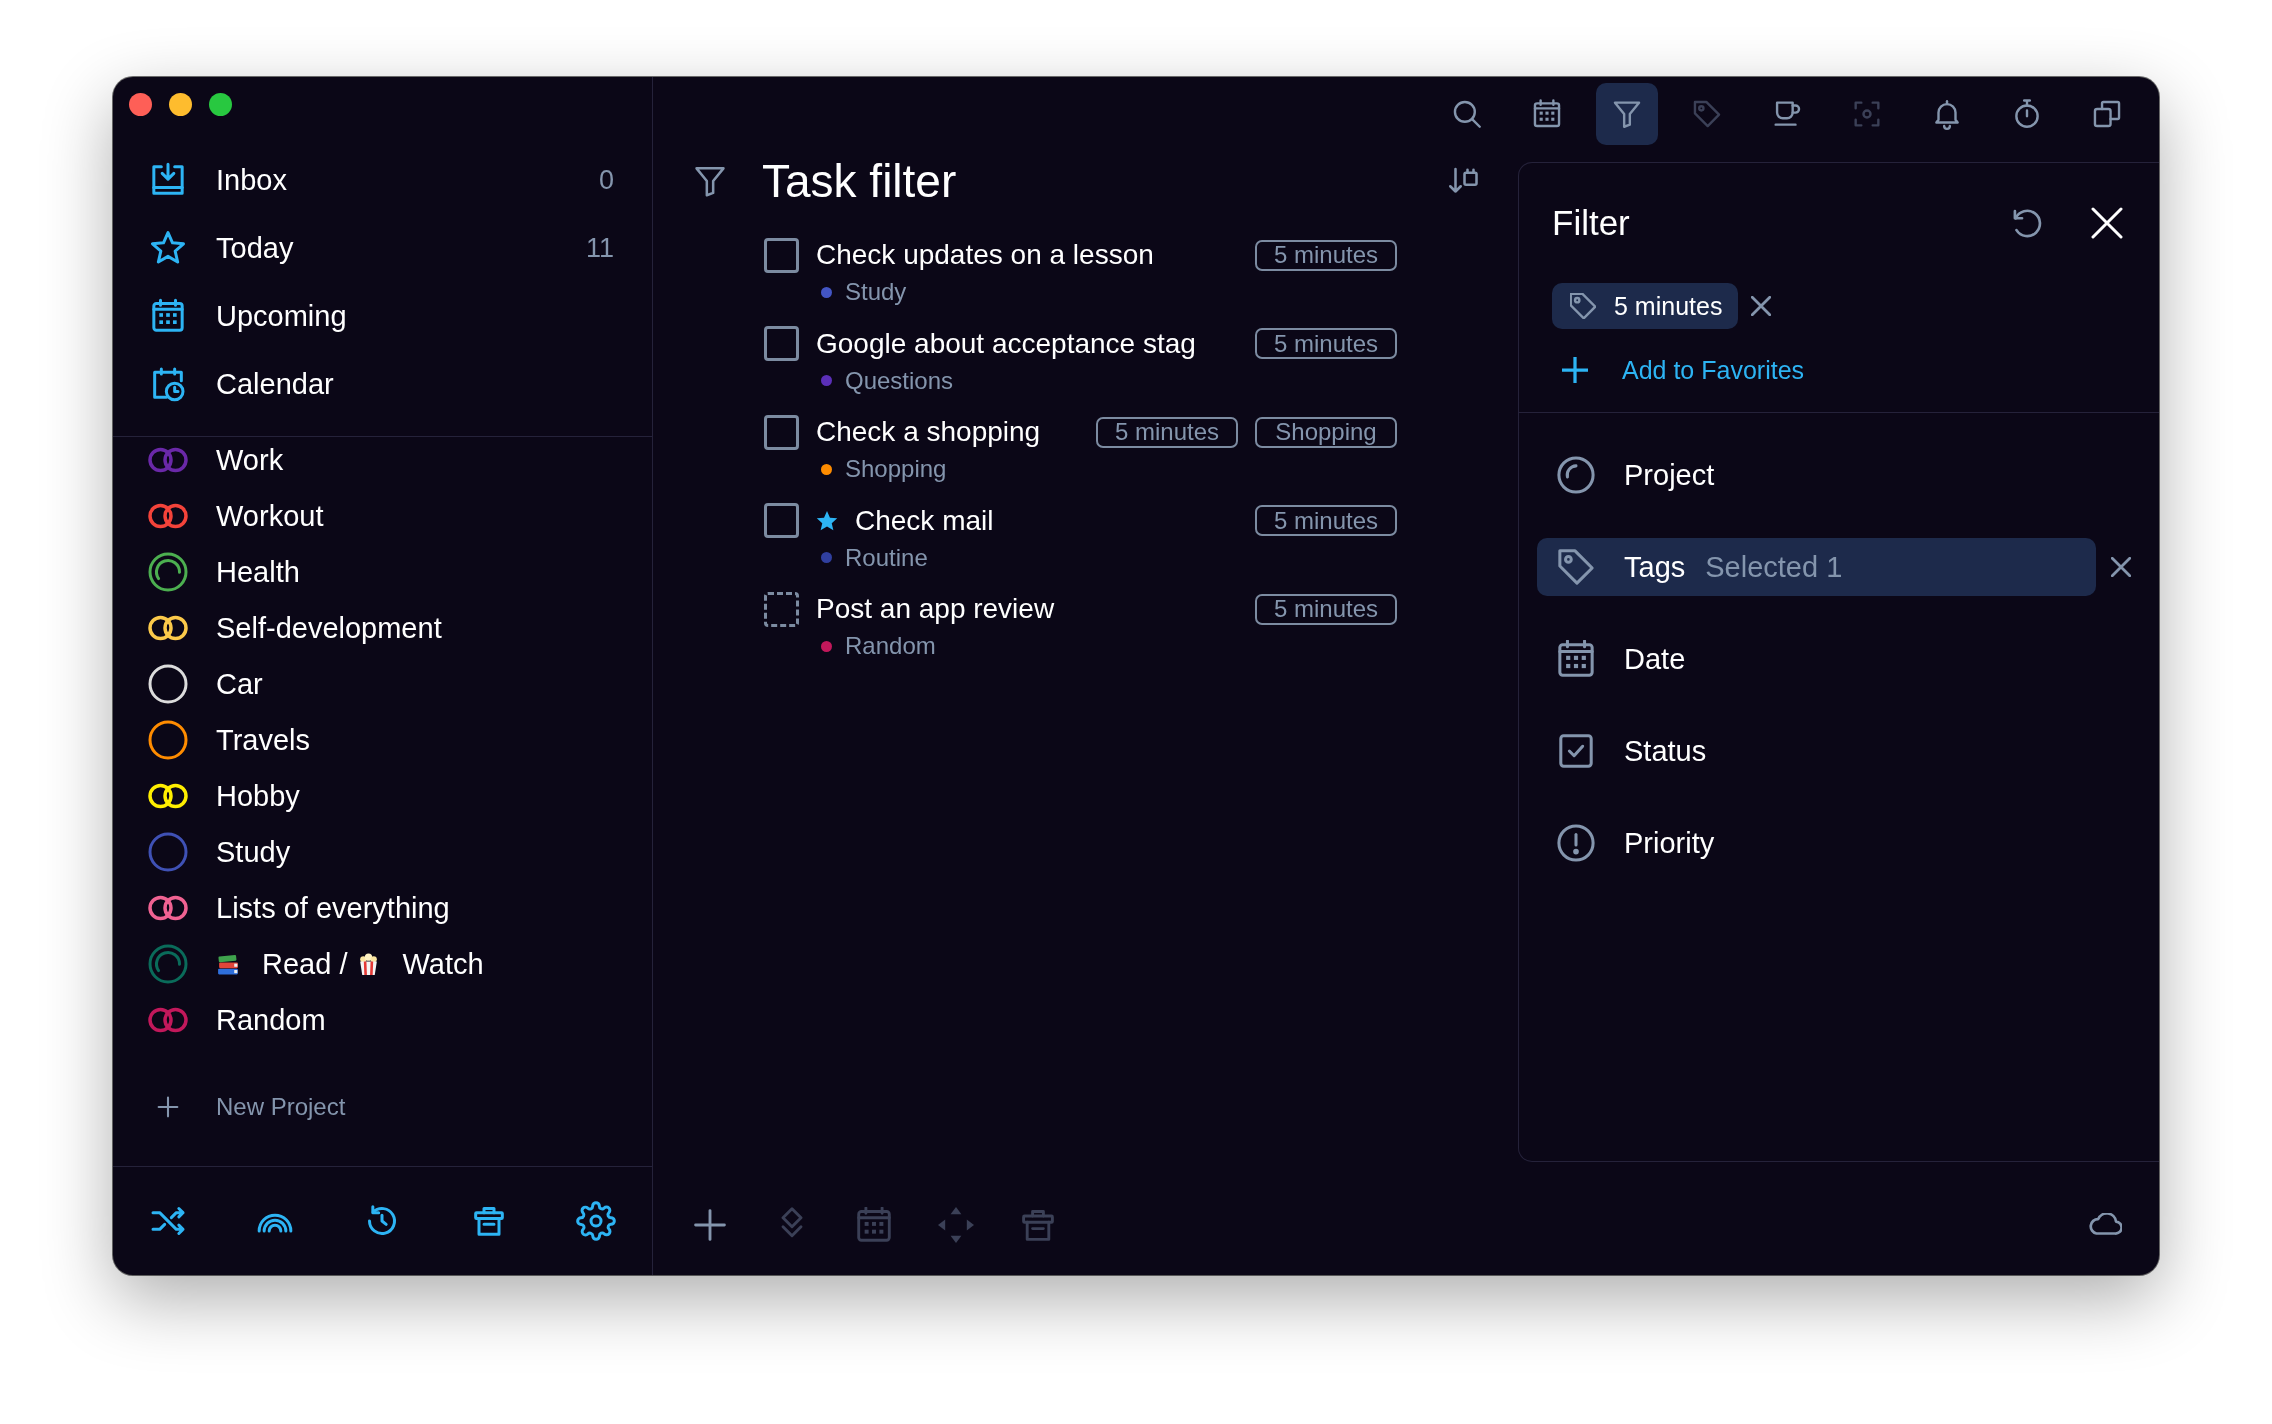 The image size is (2272, 1424). I want to click on window-minimize-button, so click(180, 104).